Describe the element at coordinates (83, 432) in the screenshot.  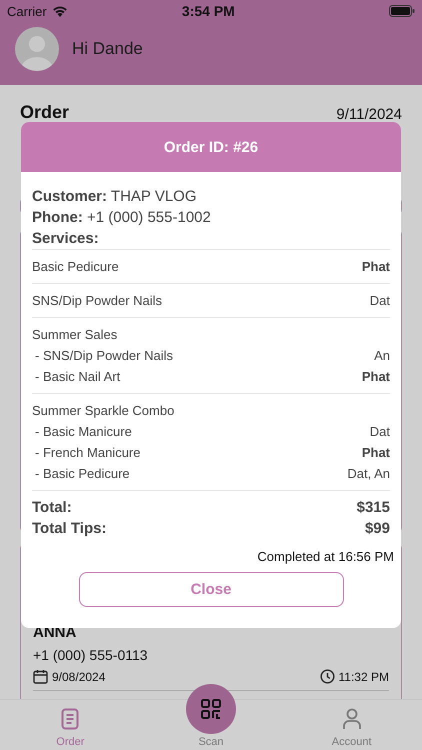
I see `service-name: - Basic Manicure` at that location.